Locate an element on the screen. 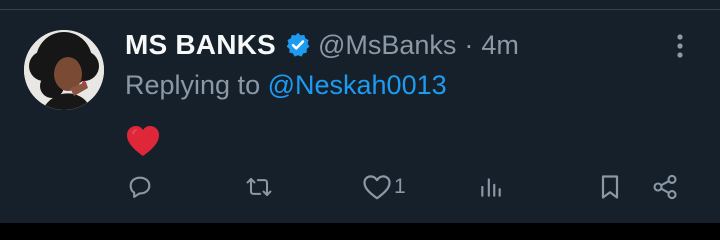  like-button: 1 is located at coordinates (384, 187).